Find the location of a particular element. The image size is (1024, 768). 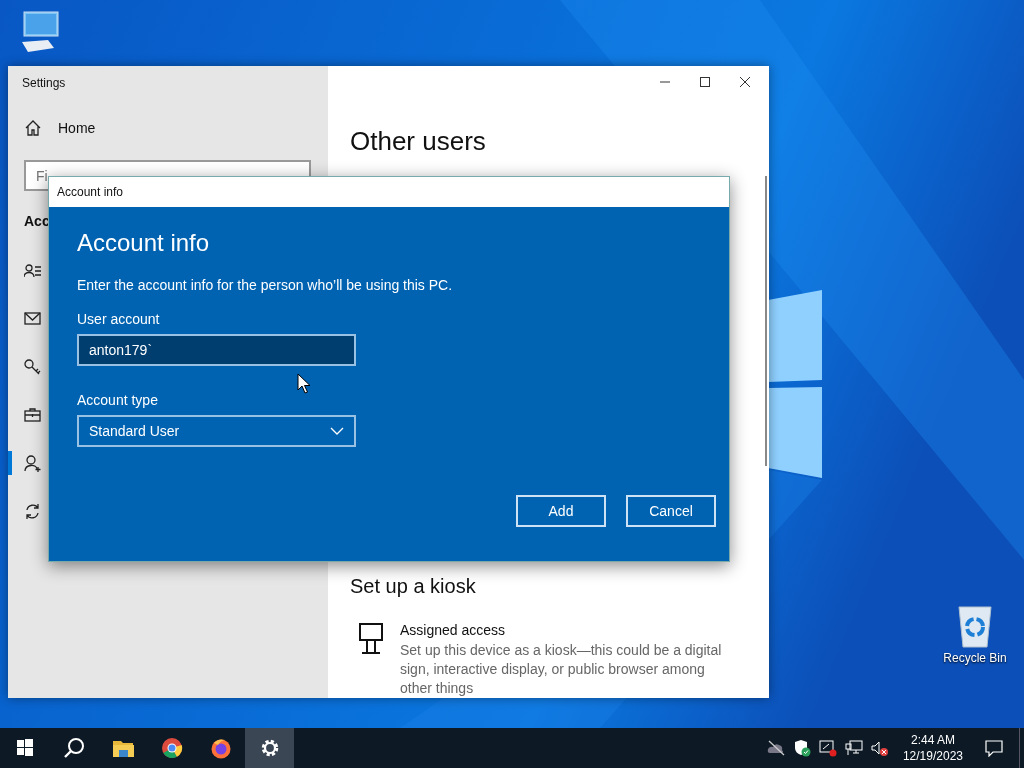

display-icon is located at coordinates (827, 748).